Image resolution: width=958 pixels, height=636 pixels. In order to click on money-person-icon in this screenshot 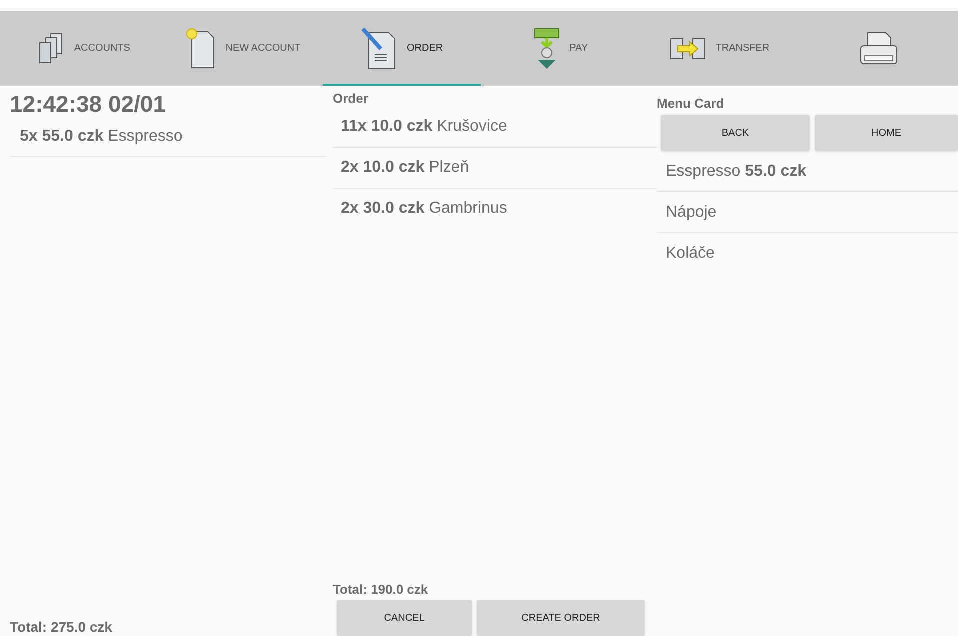, I will do `click(547, 49)`.